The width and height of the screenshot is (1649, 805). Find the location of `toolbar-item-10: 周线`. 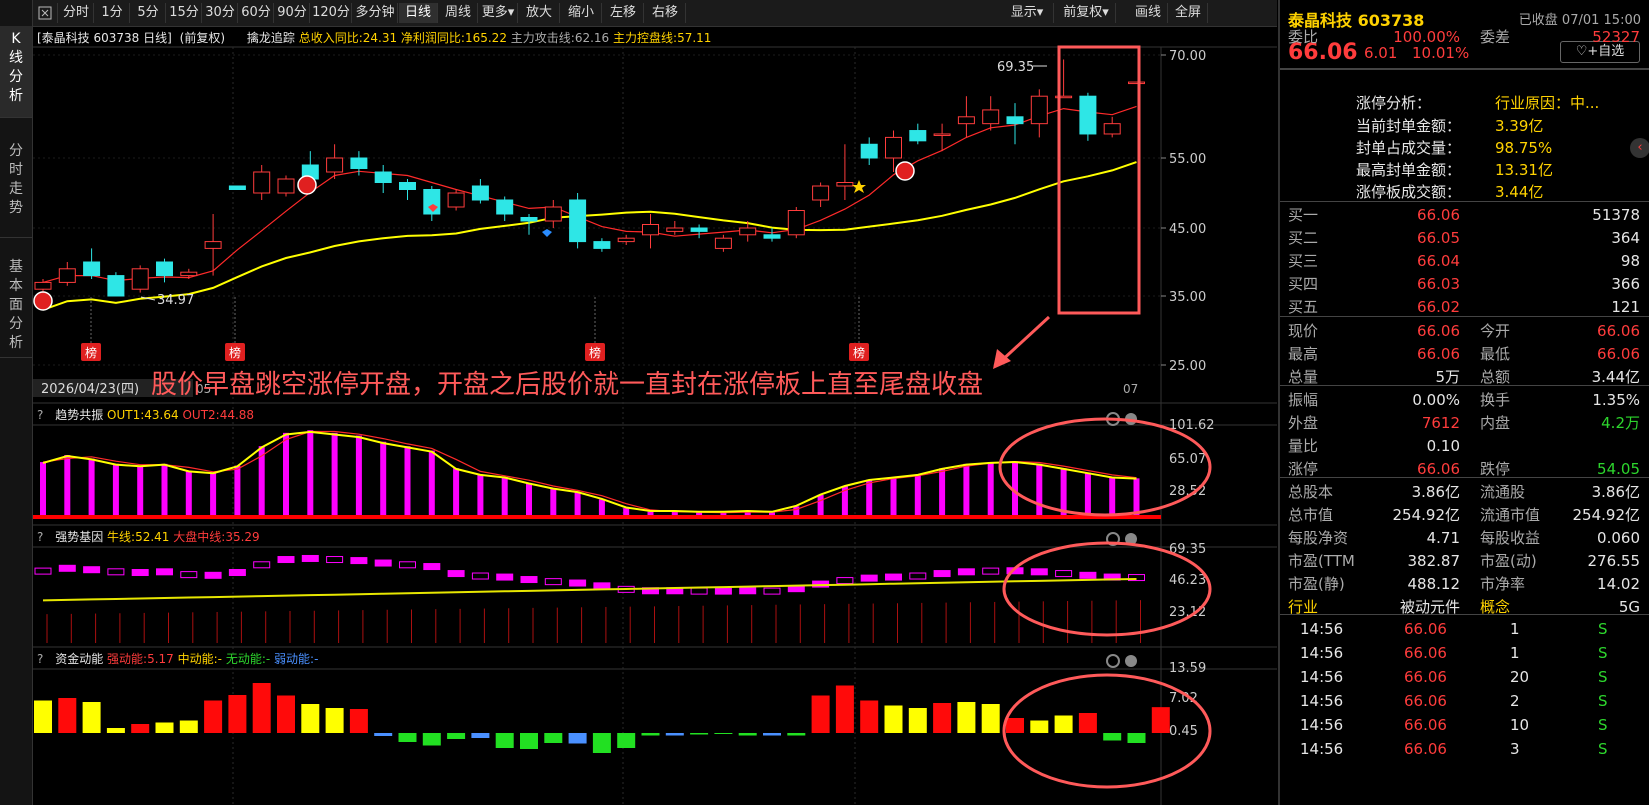

toolbar-item-10: 周线 is located at coordinates (458, 13).